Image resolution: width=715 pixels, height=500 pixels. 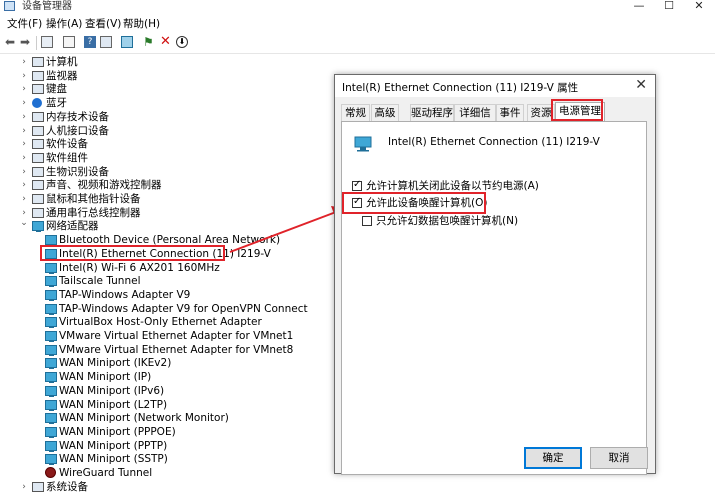 I want to click on tab-general: 常规, so click(x=355, y=112).